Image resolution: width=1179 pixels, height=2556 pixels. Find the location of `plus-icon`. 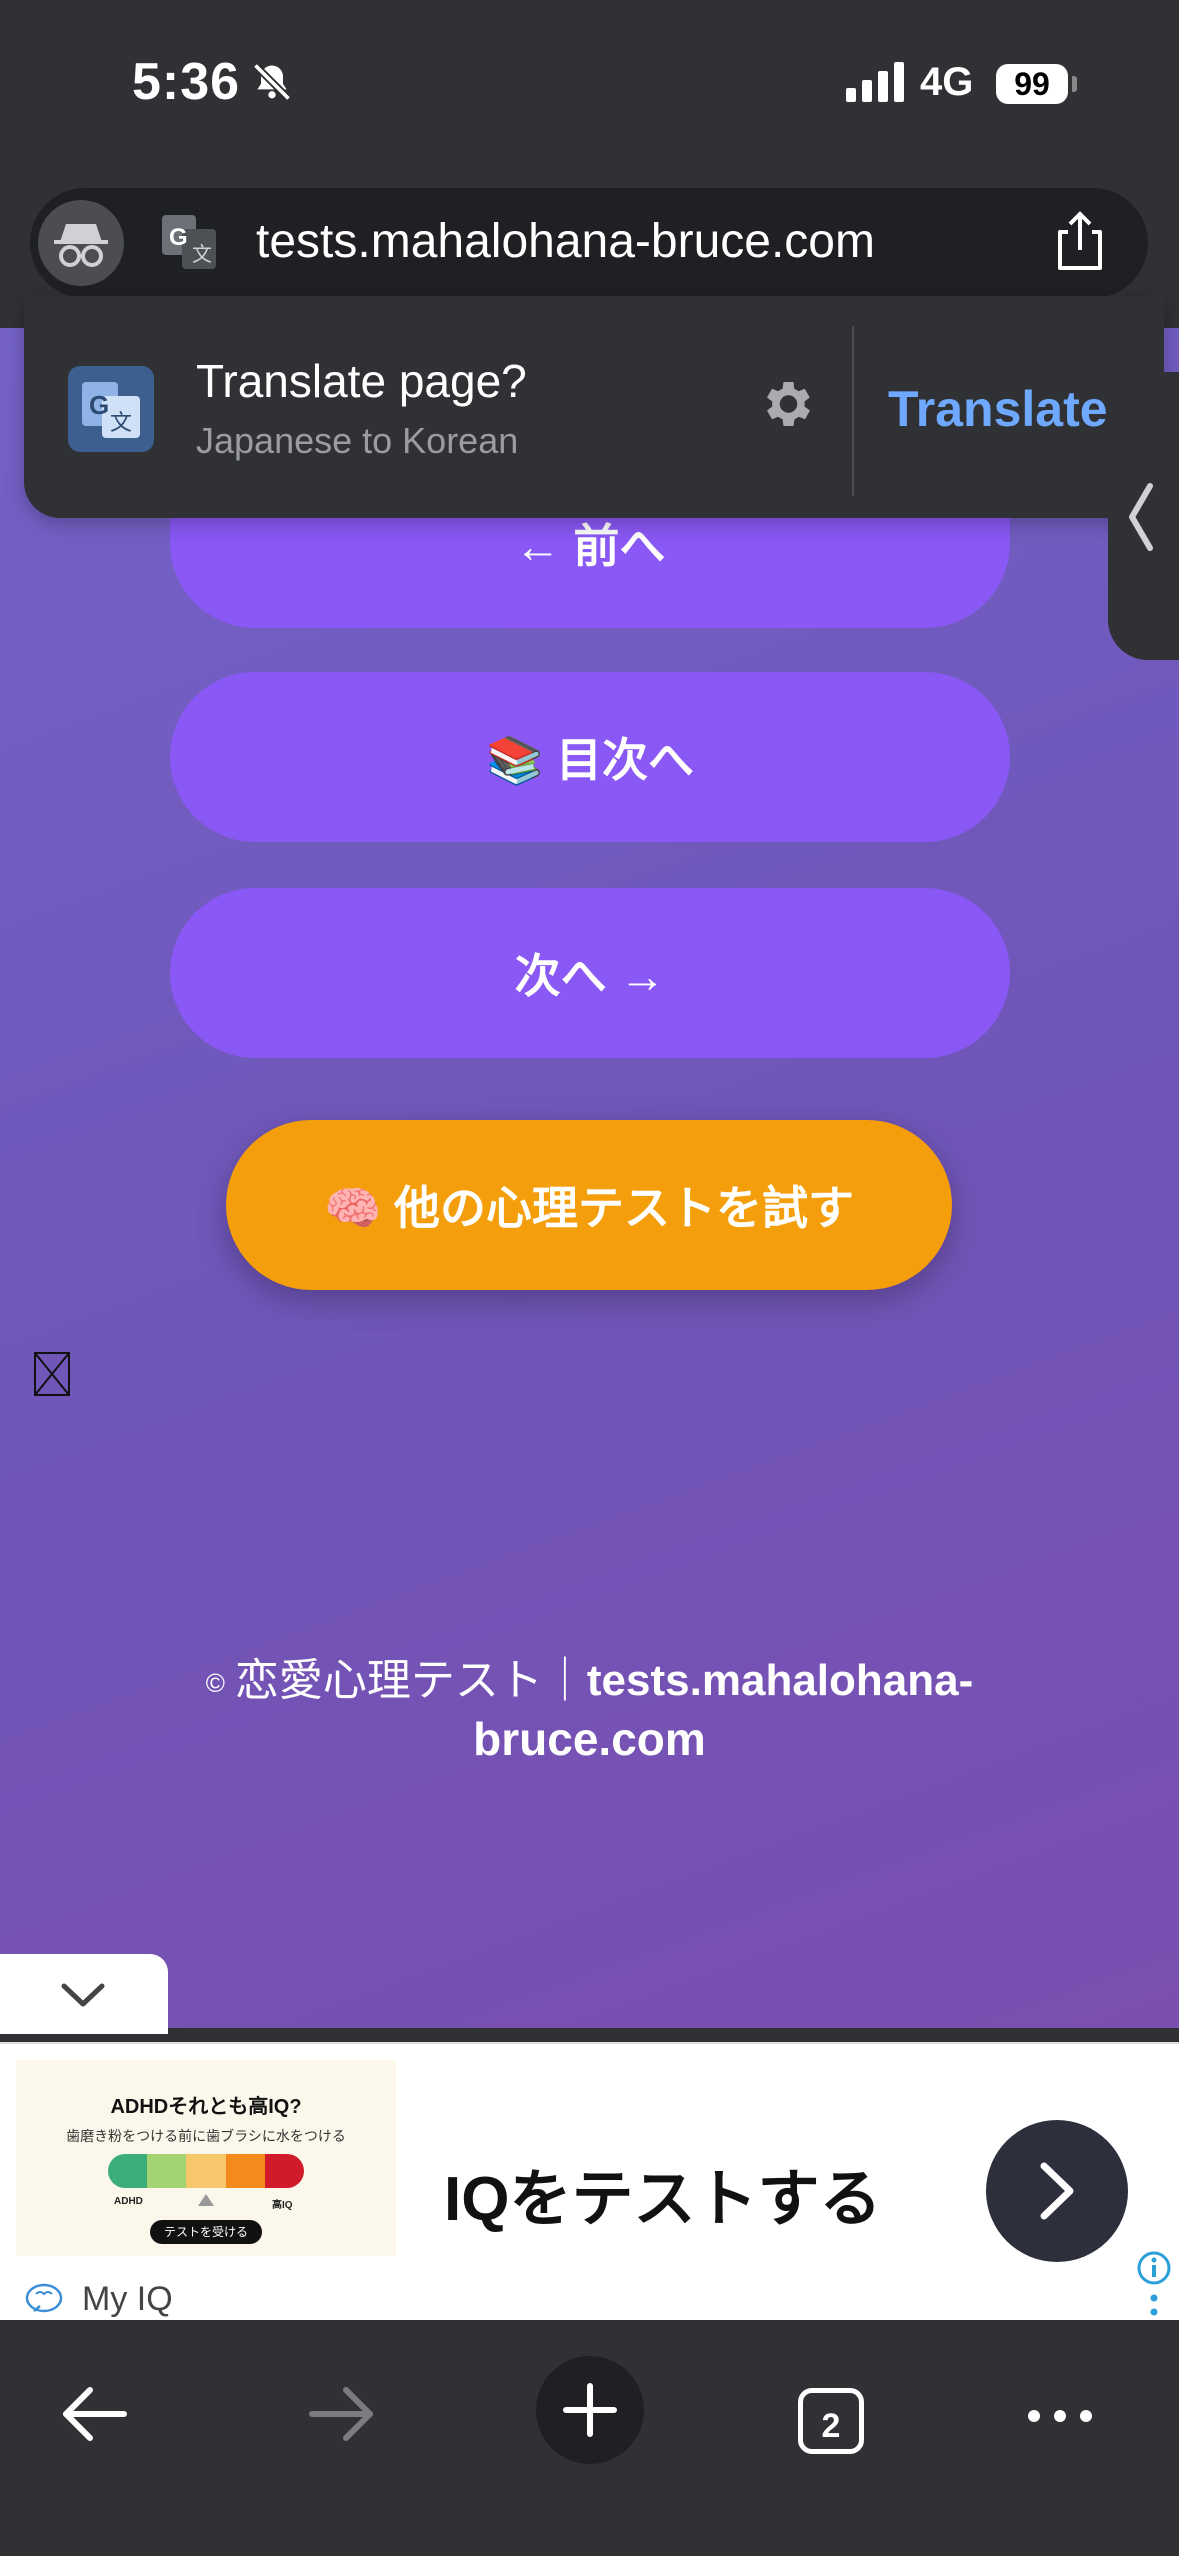

plus-icon is located at coordinates (590, 2410).